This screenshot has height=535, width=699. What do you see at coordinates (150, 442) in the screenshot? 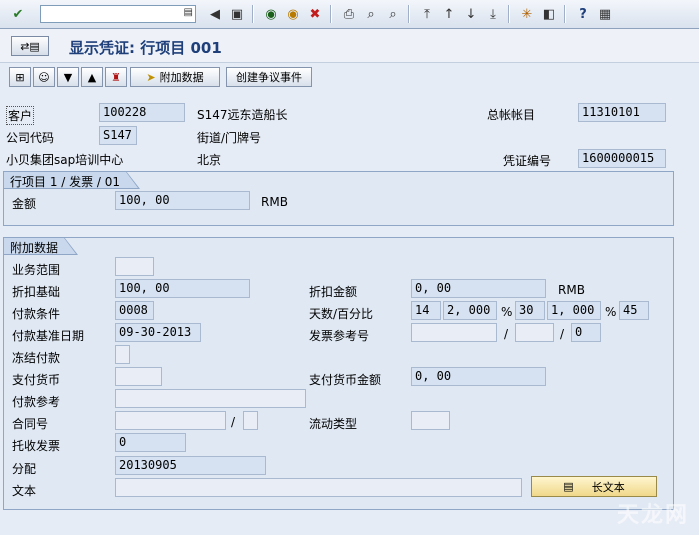
I see `bill-of-exchange-field: 0` at bounding box center [150, 442].